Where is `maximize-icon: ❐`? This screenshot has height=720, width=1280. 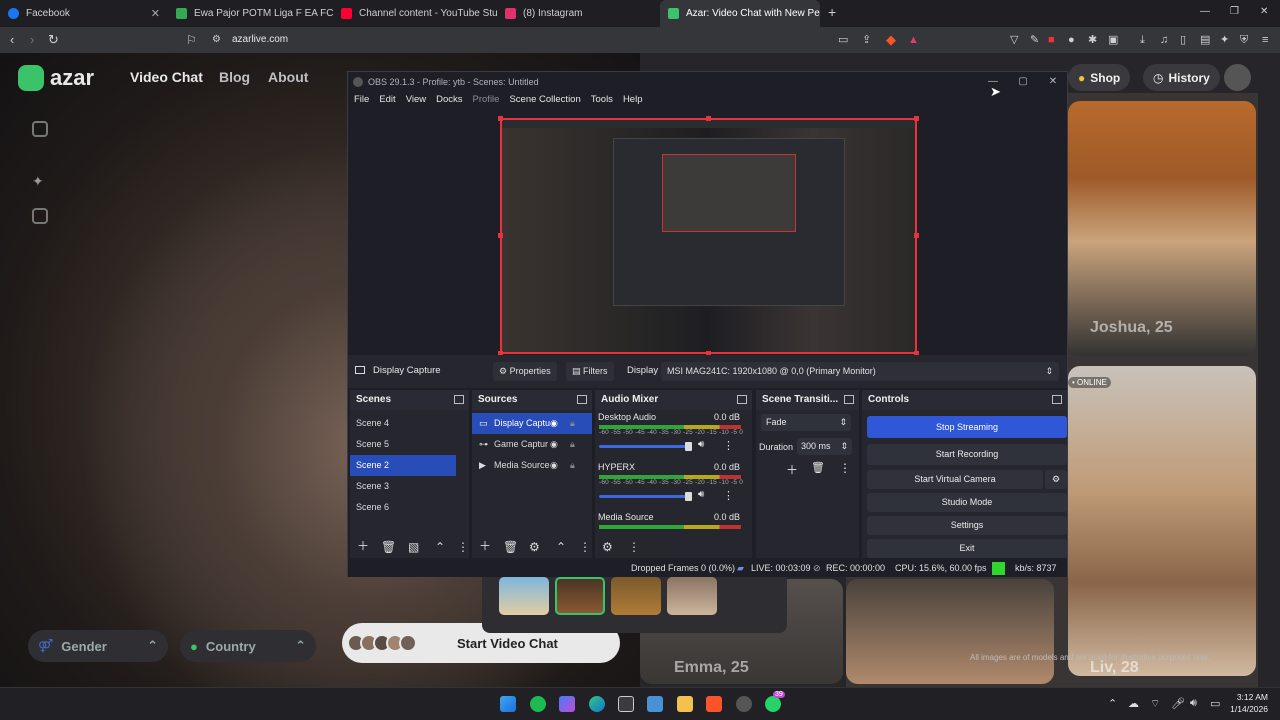
maximize-icon: ❐ is located at coordinates (1234, 12).